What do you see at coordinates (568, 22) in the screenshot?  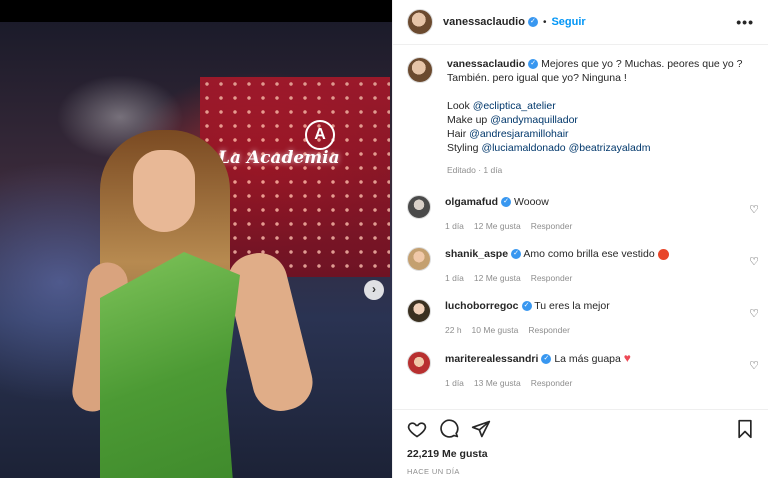 I see `follow-button: Seguir` at bounding box center [568, 22].